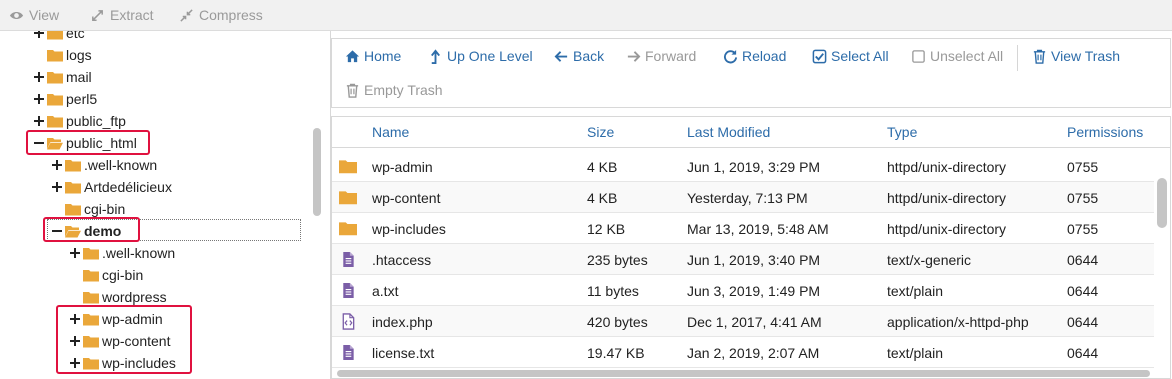 The width and height of the screenshot is (1172, 379). Describe the element at coordinates (967, 56) in the screenshot. I see `unselect-all-label: Unselect All` at that location.